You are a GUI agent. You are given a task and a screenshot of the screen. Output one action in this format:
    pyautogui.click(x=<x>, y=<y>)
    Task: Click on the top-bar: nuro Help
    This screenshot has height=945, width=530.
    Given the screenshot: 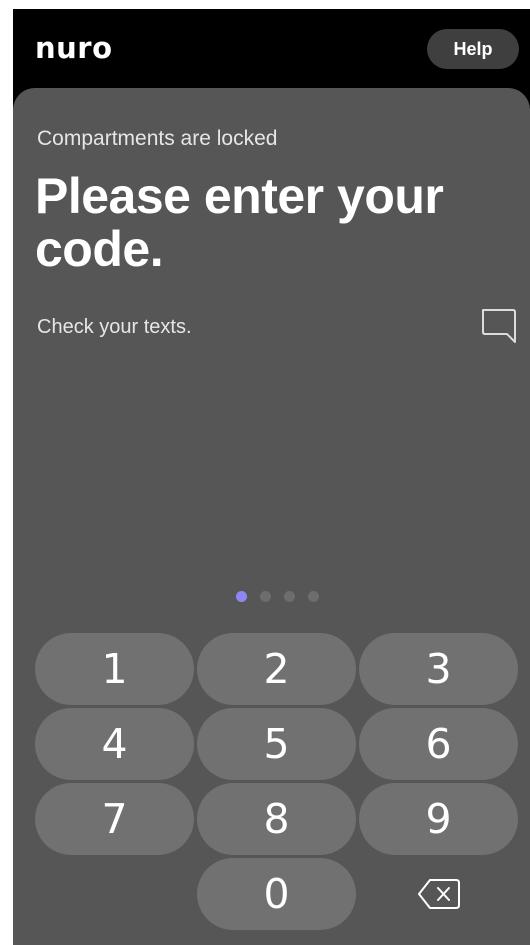 What is the action you would take?
    pyautogui.click(x=271, y=49)
    